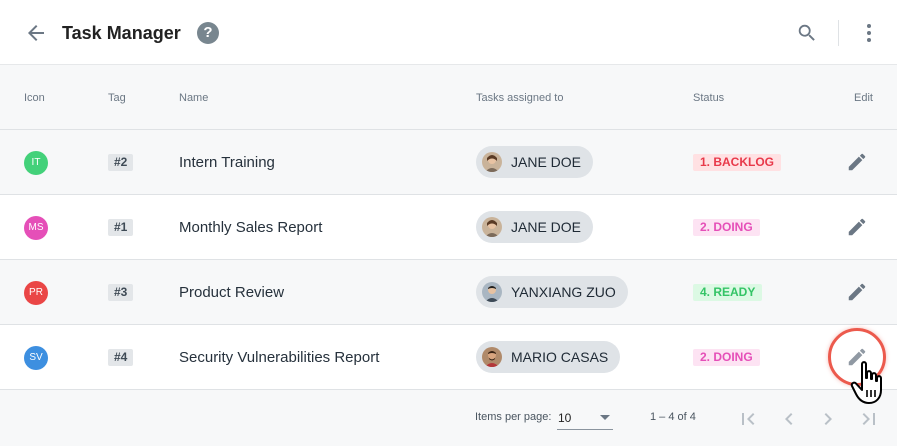 The height and width of the screenshot is (446, 897). Describe the element at coordinates (789, 419) in the screenshot. I see `previous-page-icon` at that location.